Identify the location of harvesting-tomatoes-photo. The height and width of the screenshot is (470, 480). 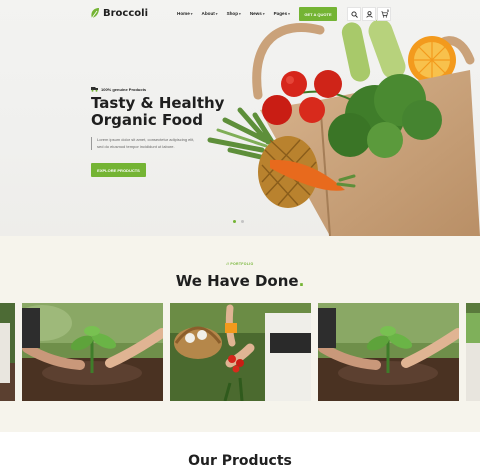
(240, 352).